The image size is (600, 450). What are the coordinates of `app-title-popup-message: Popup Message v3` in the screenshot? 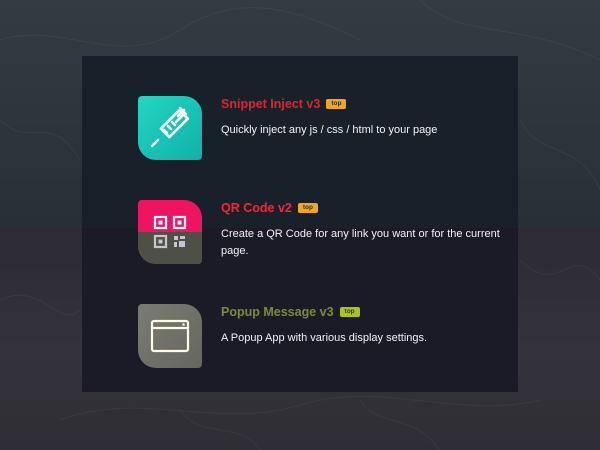 It's located at (277, 312).